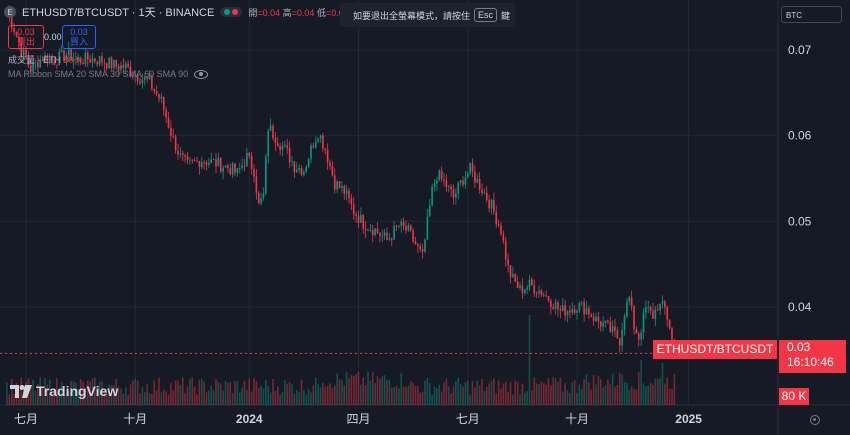 Image resolution: width=850 pixels, height=435 pixels. Describe the element at coordinates (21, 391) in the screenshot. I see `tradingview-logo-icon` at that location.